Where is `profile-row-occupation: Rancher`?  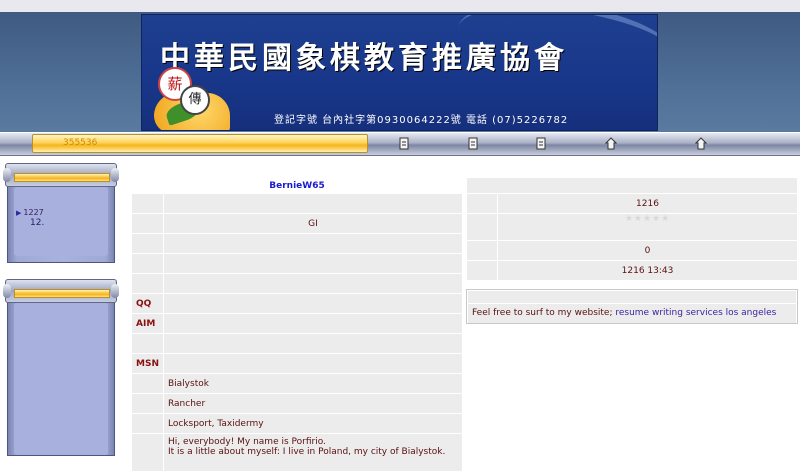 profile-row-occupation: Rancher is located at coordinates (297, 403).